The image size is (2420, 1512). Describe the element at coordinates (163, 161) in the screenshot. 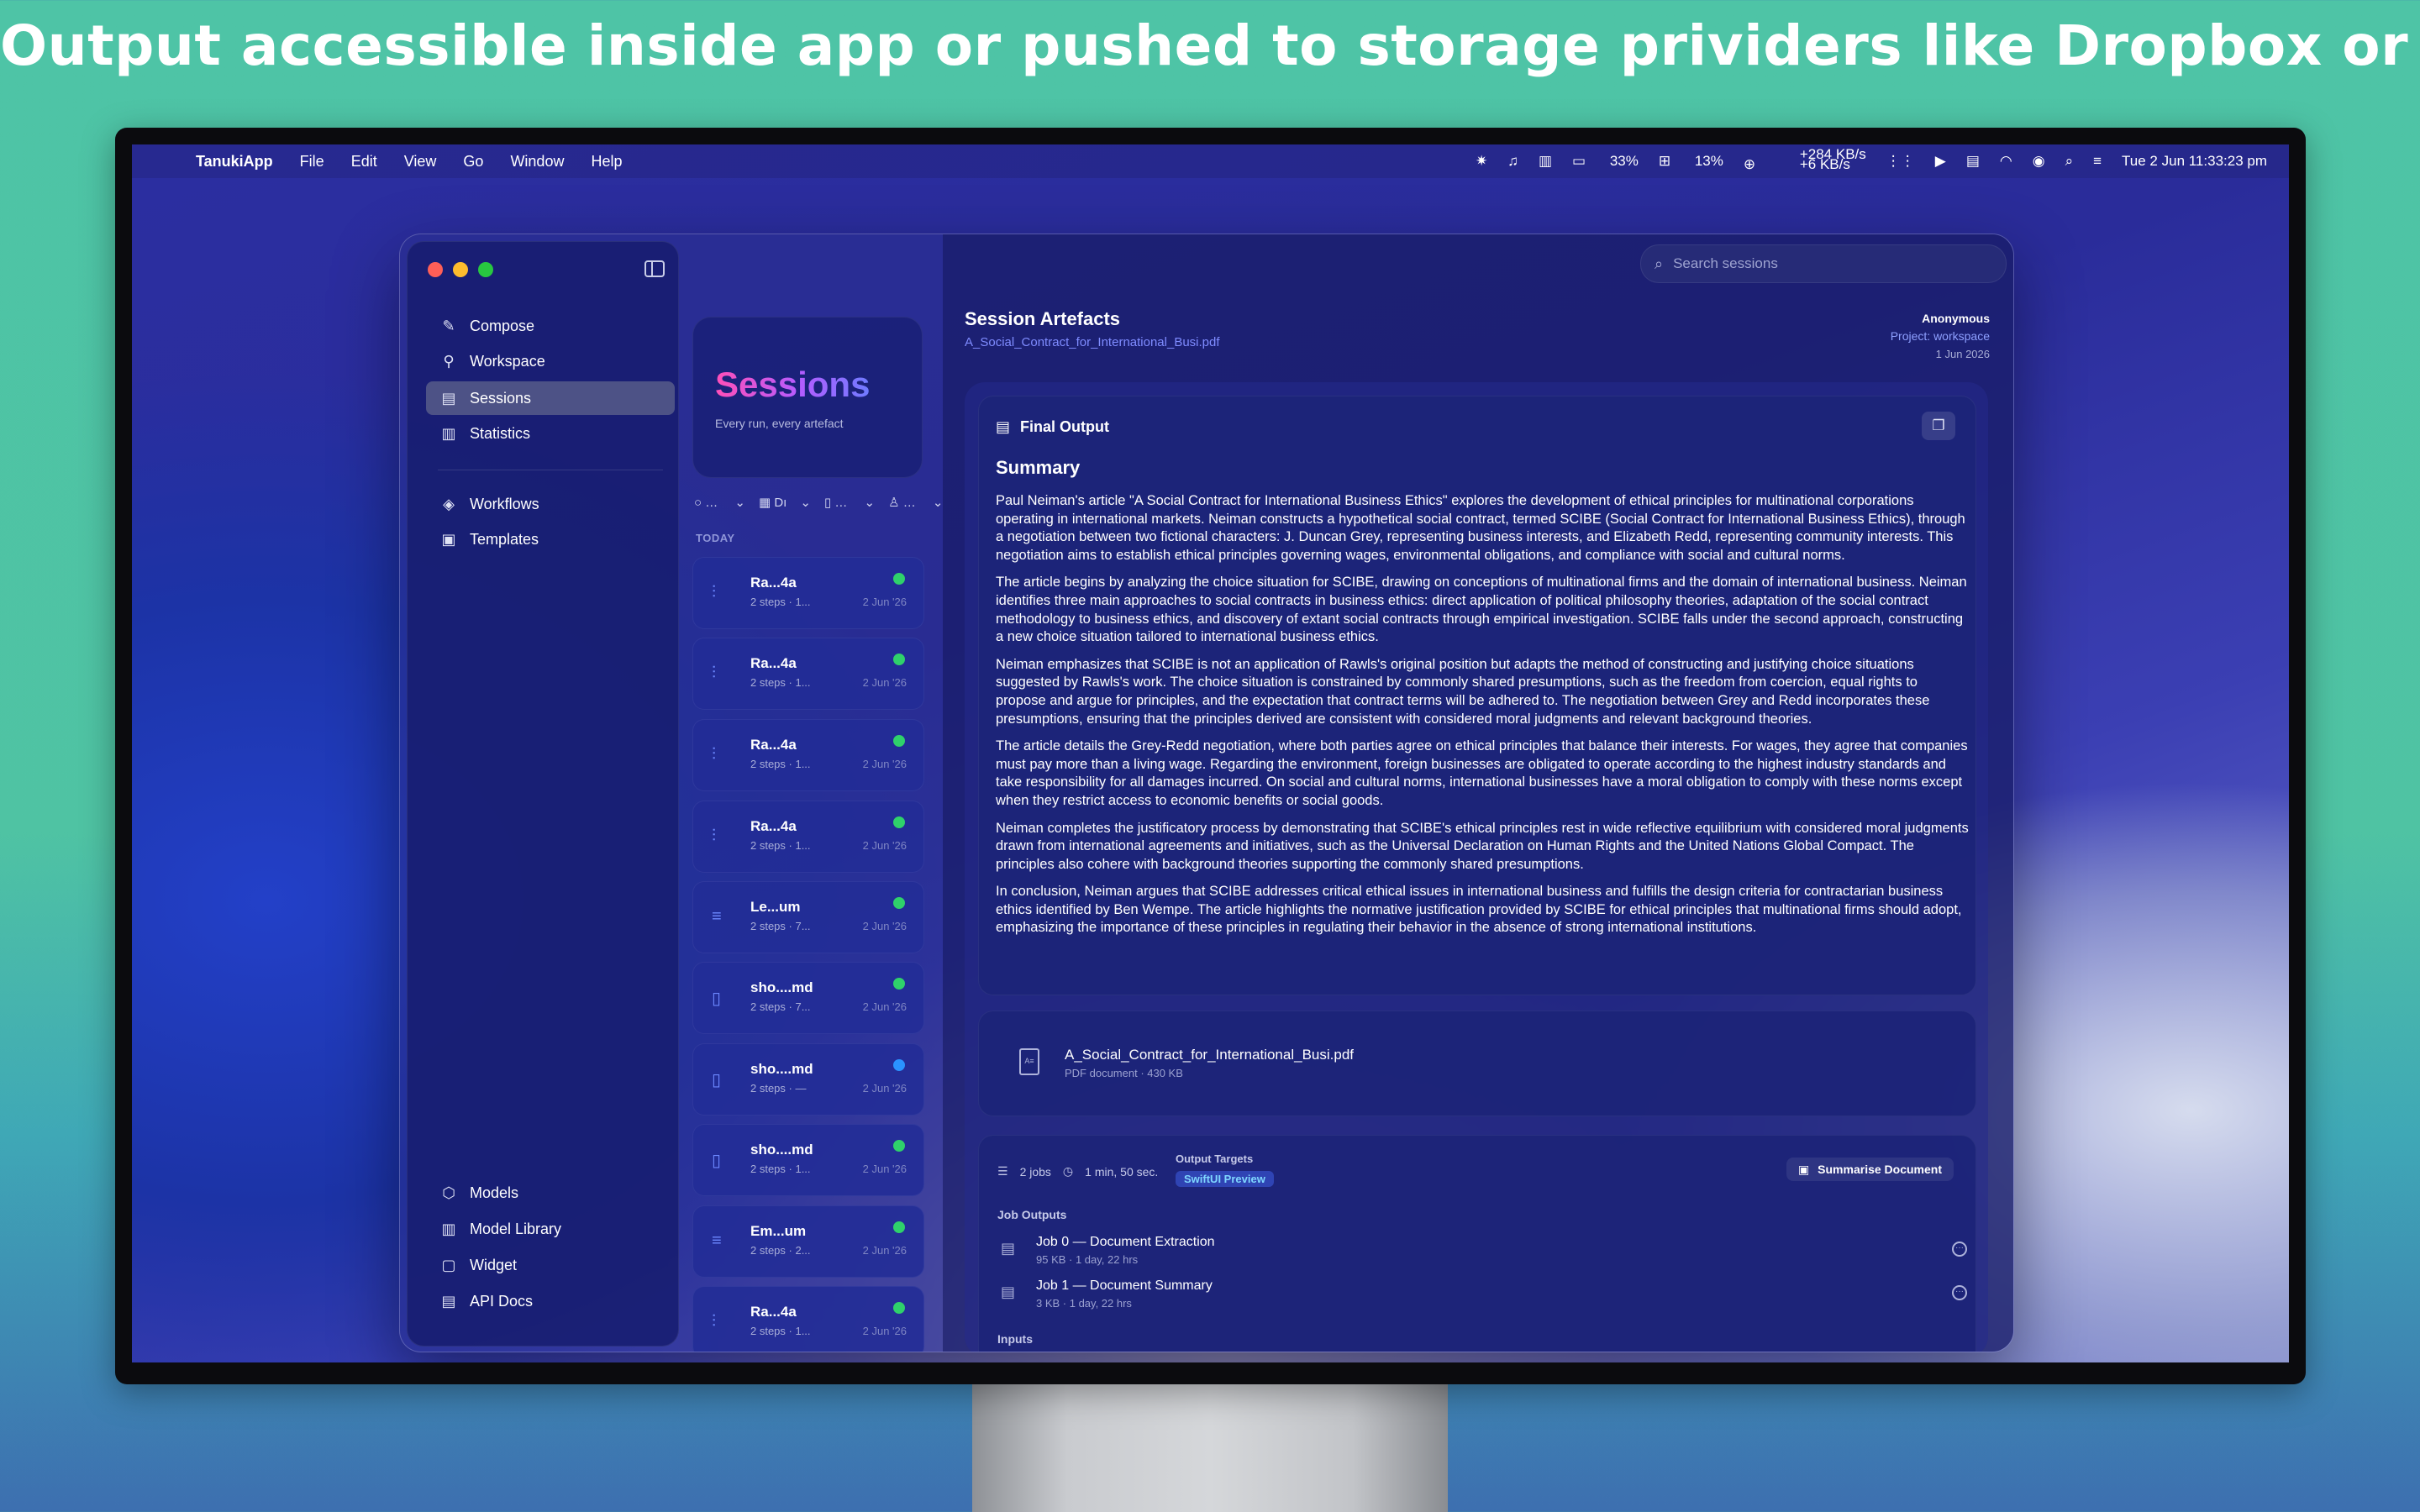

I see `apple-menu-icon` at that location.